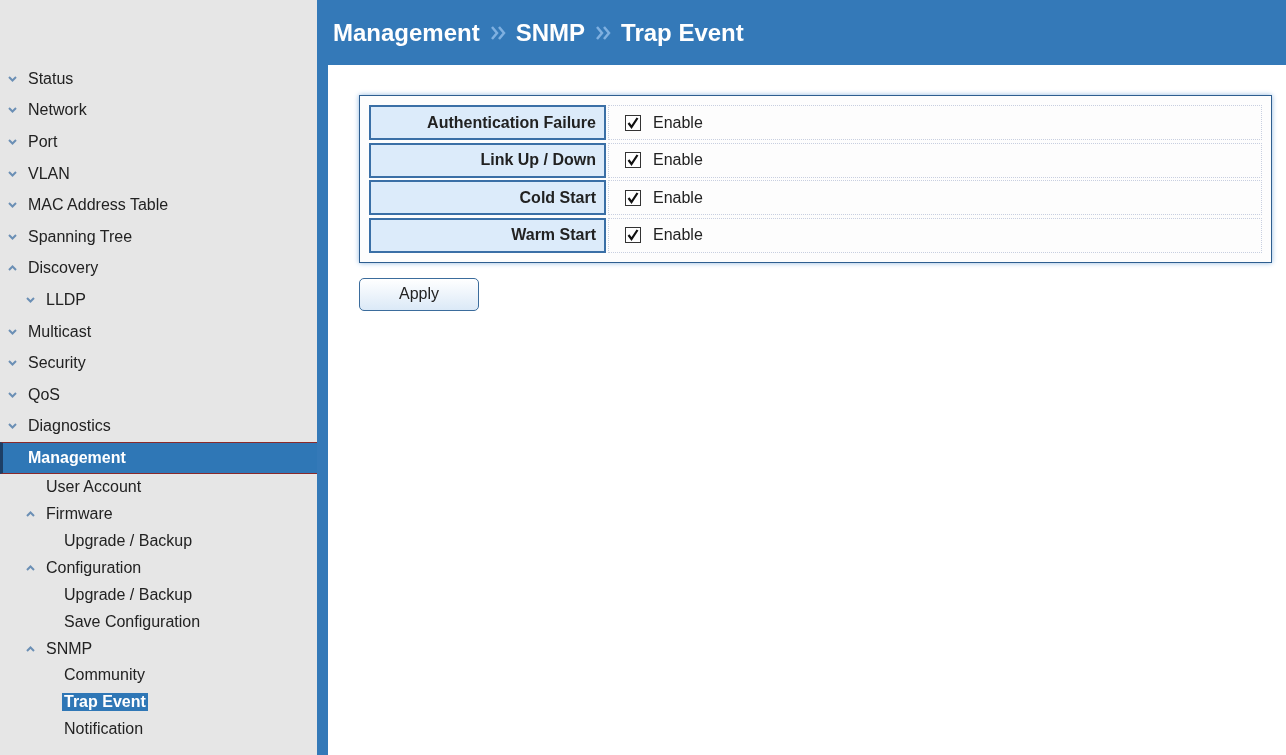 This screenshot has height=755, width=1286. What do you see at coordinates (487, 235) in the screenshot?
I see `field-label: Warm Start` at bounding box center [487, 235].